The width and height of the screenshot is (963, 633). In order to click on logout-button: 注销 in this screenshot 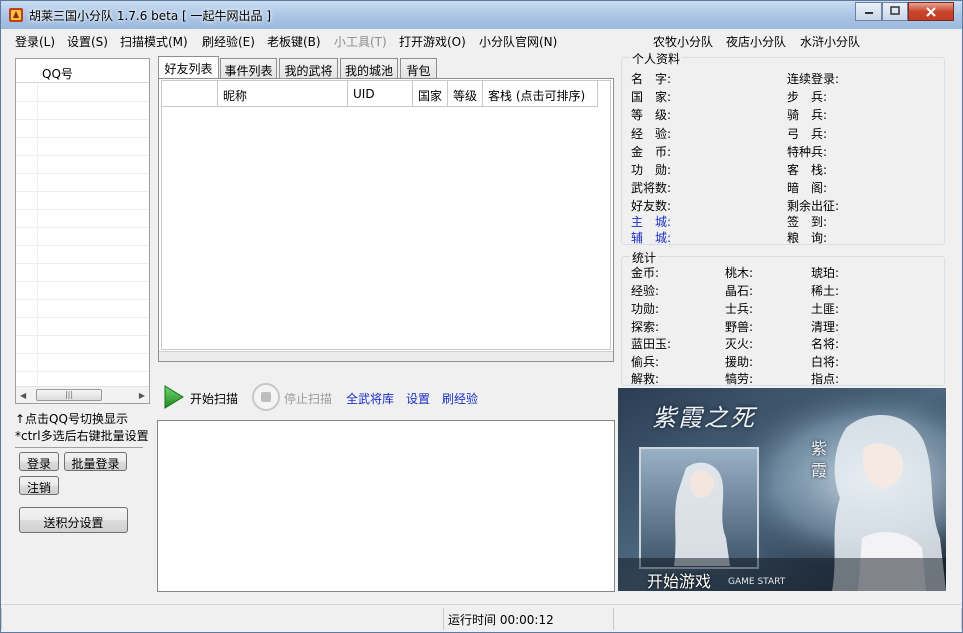, I will do `click(39, 485)`.